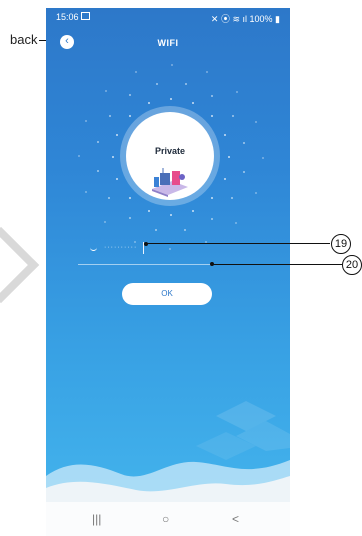 Image resolution: width=362 pixels, height=536 pixels. What do you see at coordinates (277, 264) in the screenshot?
I see `annotation-20-line` at bounding box center [277, 264].